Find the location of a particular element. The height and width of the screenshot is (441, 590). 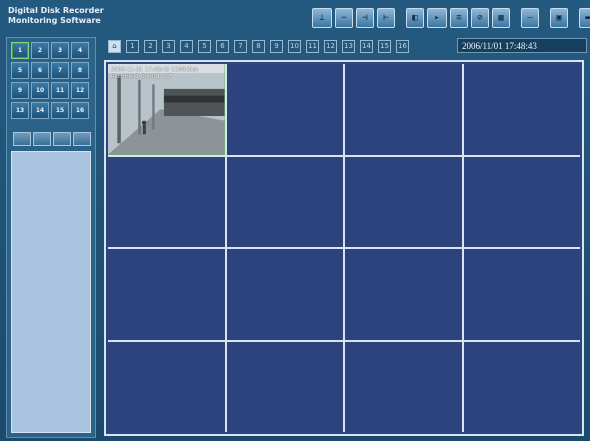

record-play-icon: ▸ is located at coordinates (437, 18).